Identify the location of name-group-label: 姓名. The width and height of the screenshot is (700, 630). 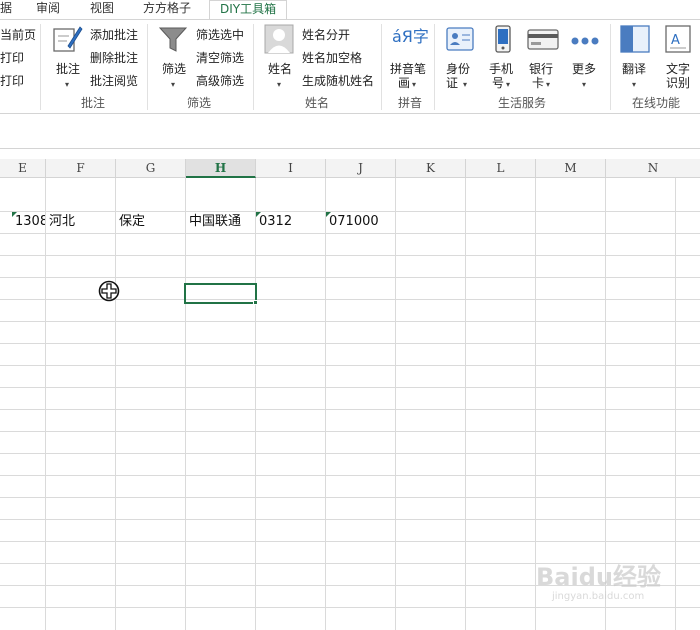
(317, 103).